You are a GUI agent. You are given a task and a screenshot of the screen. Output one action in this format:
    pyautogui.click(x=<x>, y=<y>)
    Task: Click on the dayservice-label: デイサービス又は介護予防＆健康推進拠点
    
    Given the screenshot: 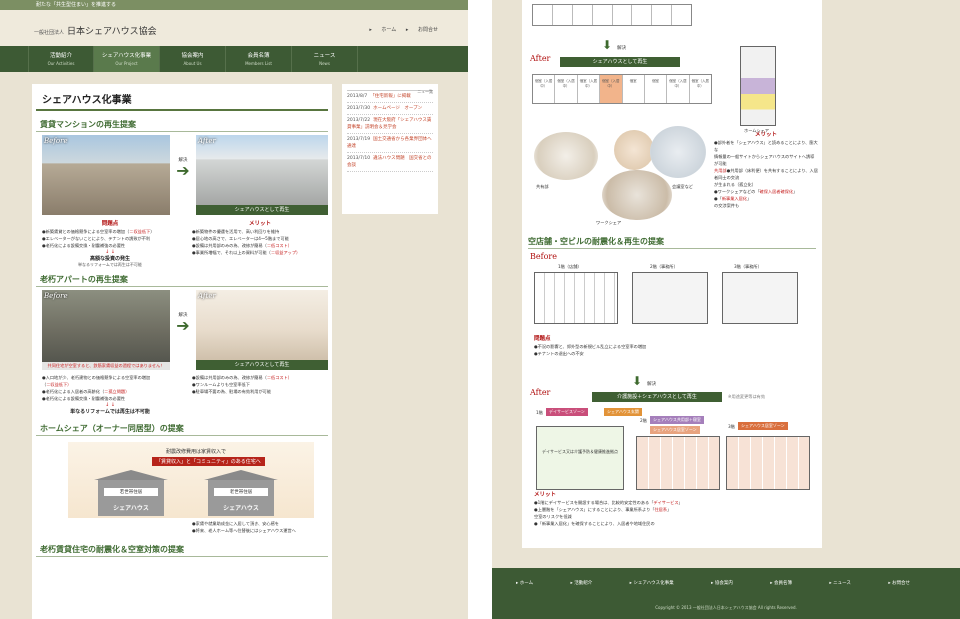 What is the action you would take?
    pyautogui.click(x=580, y=451)
    